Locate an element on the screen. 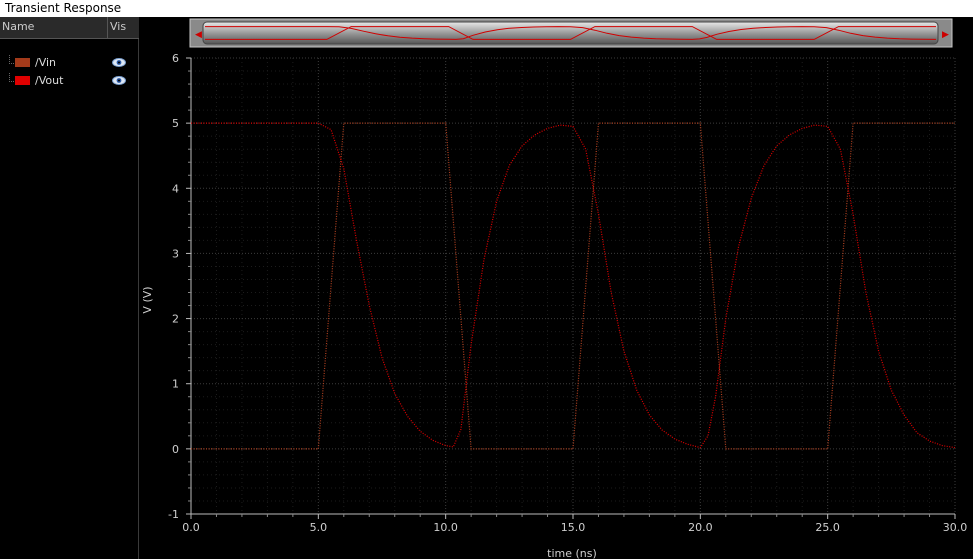 This screenshot has height=559, width=973. y-tick-label: -1 is located at coordinates (173, 514).